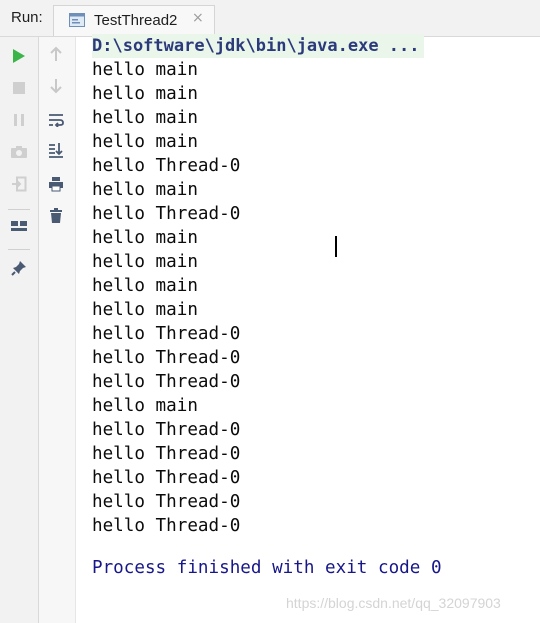 This screenshot has width=540, height=623. I want to click on pause-icon, so click(19, 120).